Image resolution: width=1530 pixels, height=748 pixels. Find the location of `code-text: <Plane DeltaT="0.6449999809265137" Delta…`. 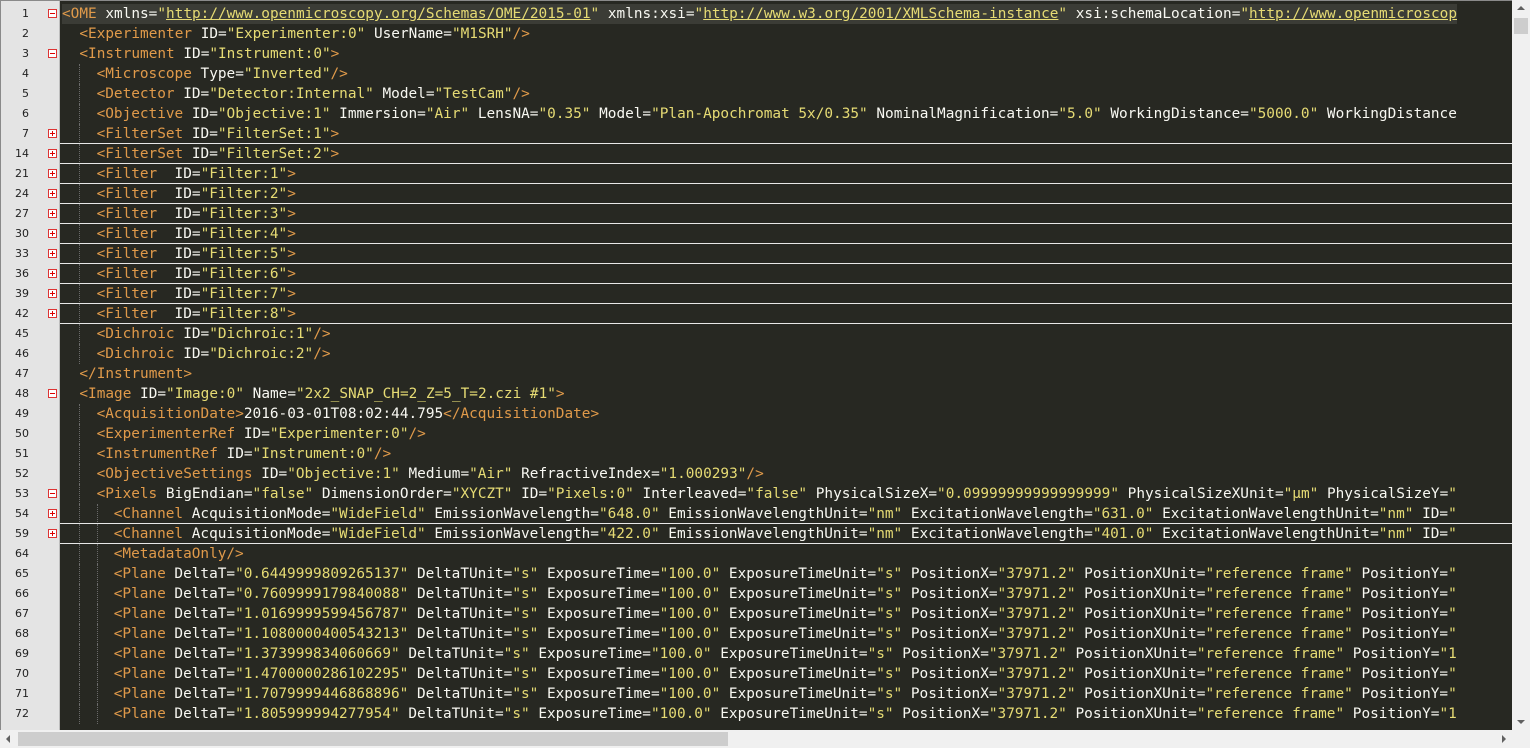

code-text: <Plane DeltaT="0.6449999809265137" Delta… is located at coordinates (759, 574).